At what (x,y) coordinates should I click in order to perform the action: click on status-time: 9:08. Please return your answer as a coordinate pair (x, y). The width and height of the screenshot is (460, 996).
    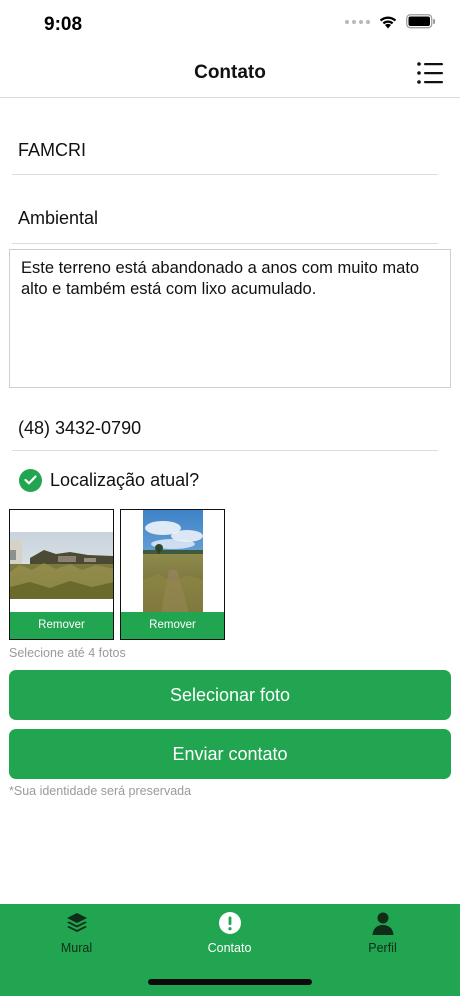
    Looking at the image, I should click on (63, 24).